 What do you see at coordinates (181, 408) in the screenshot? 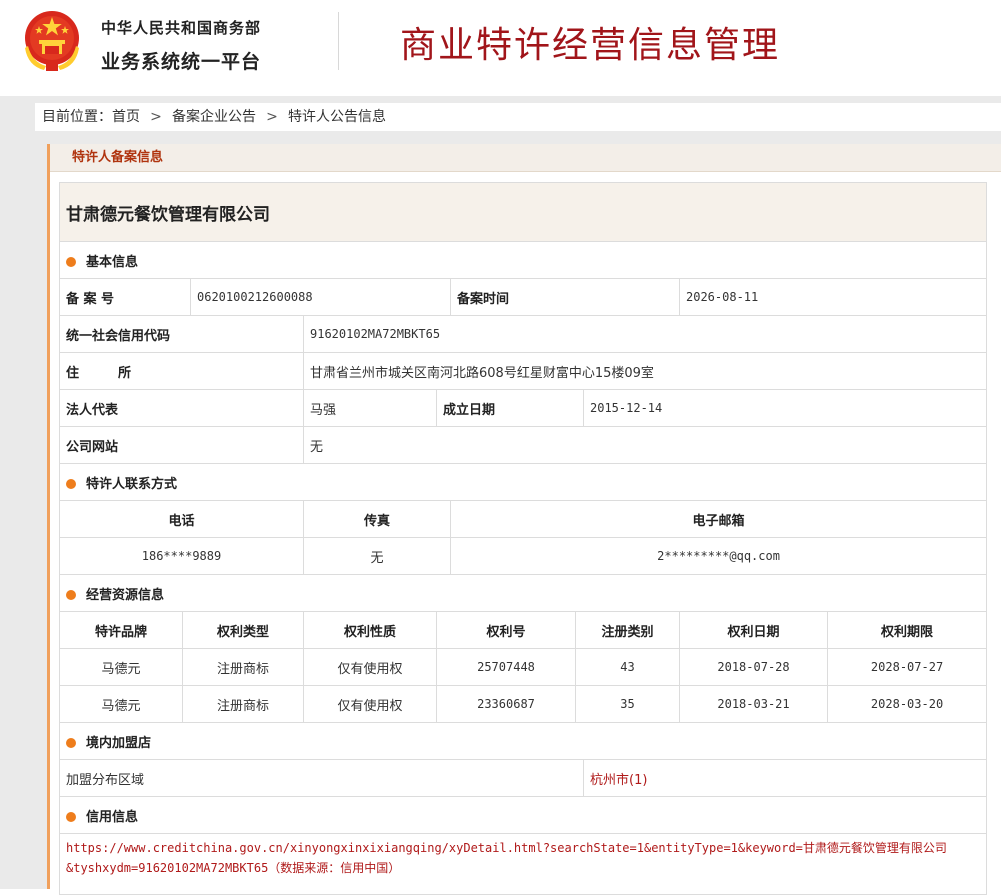
I see `legal-rep-label: 法人代表` at bounding box center [181, 408].